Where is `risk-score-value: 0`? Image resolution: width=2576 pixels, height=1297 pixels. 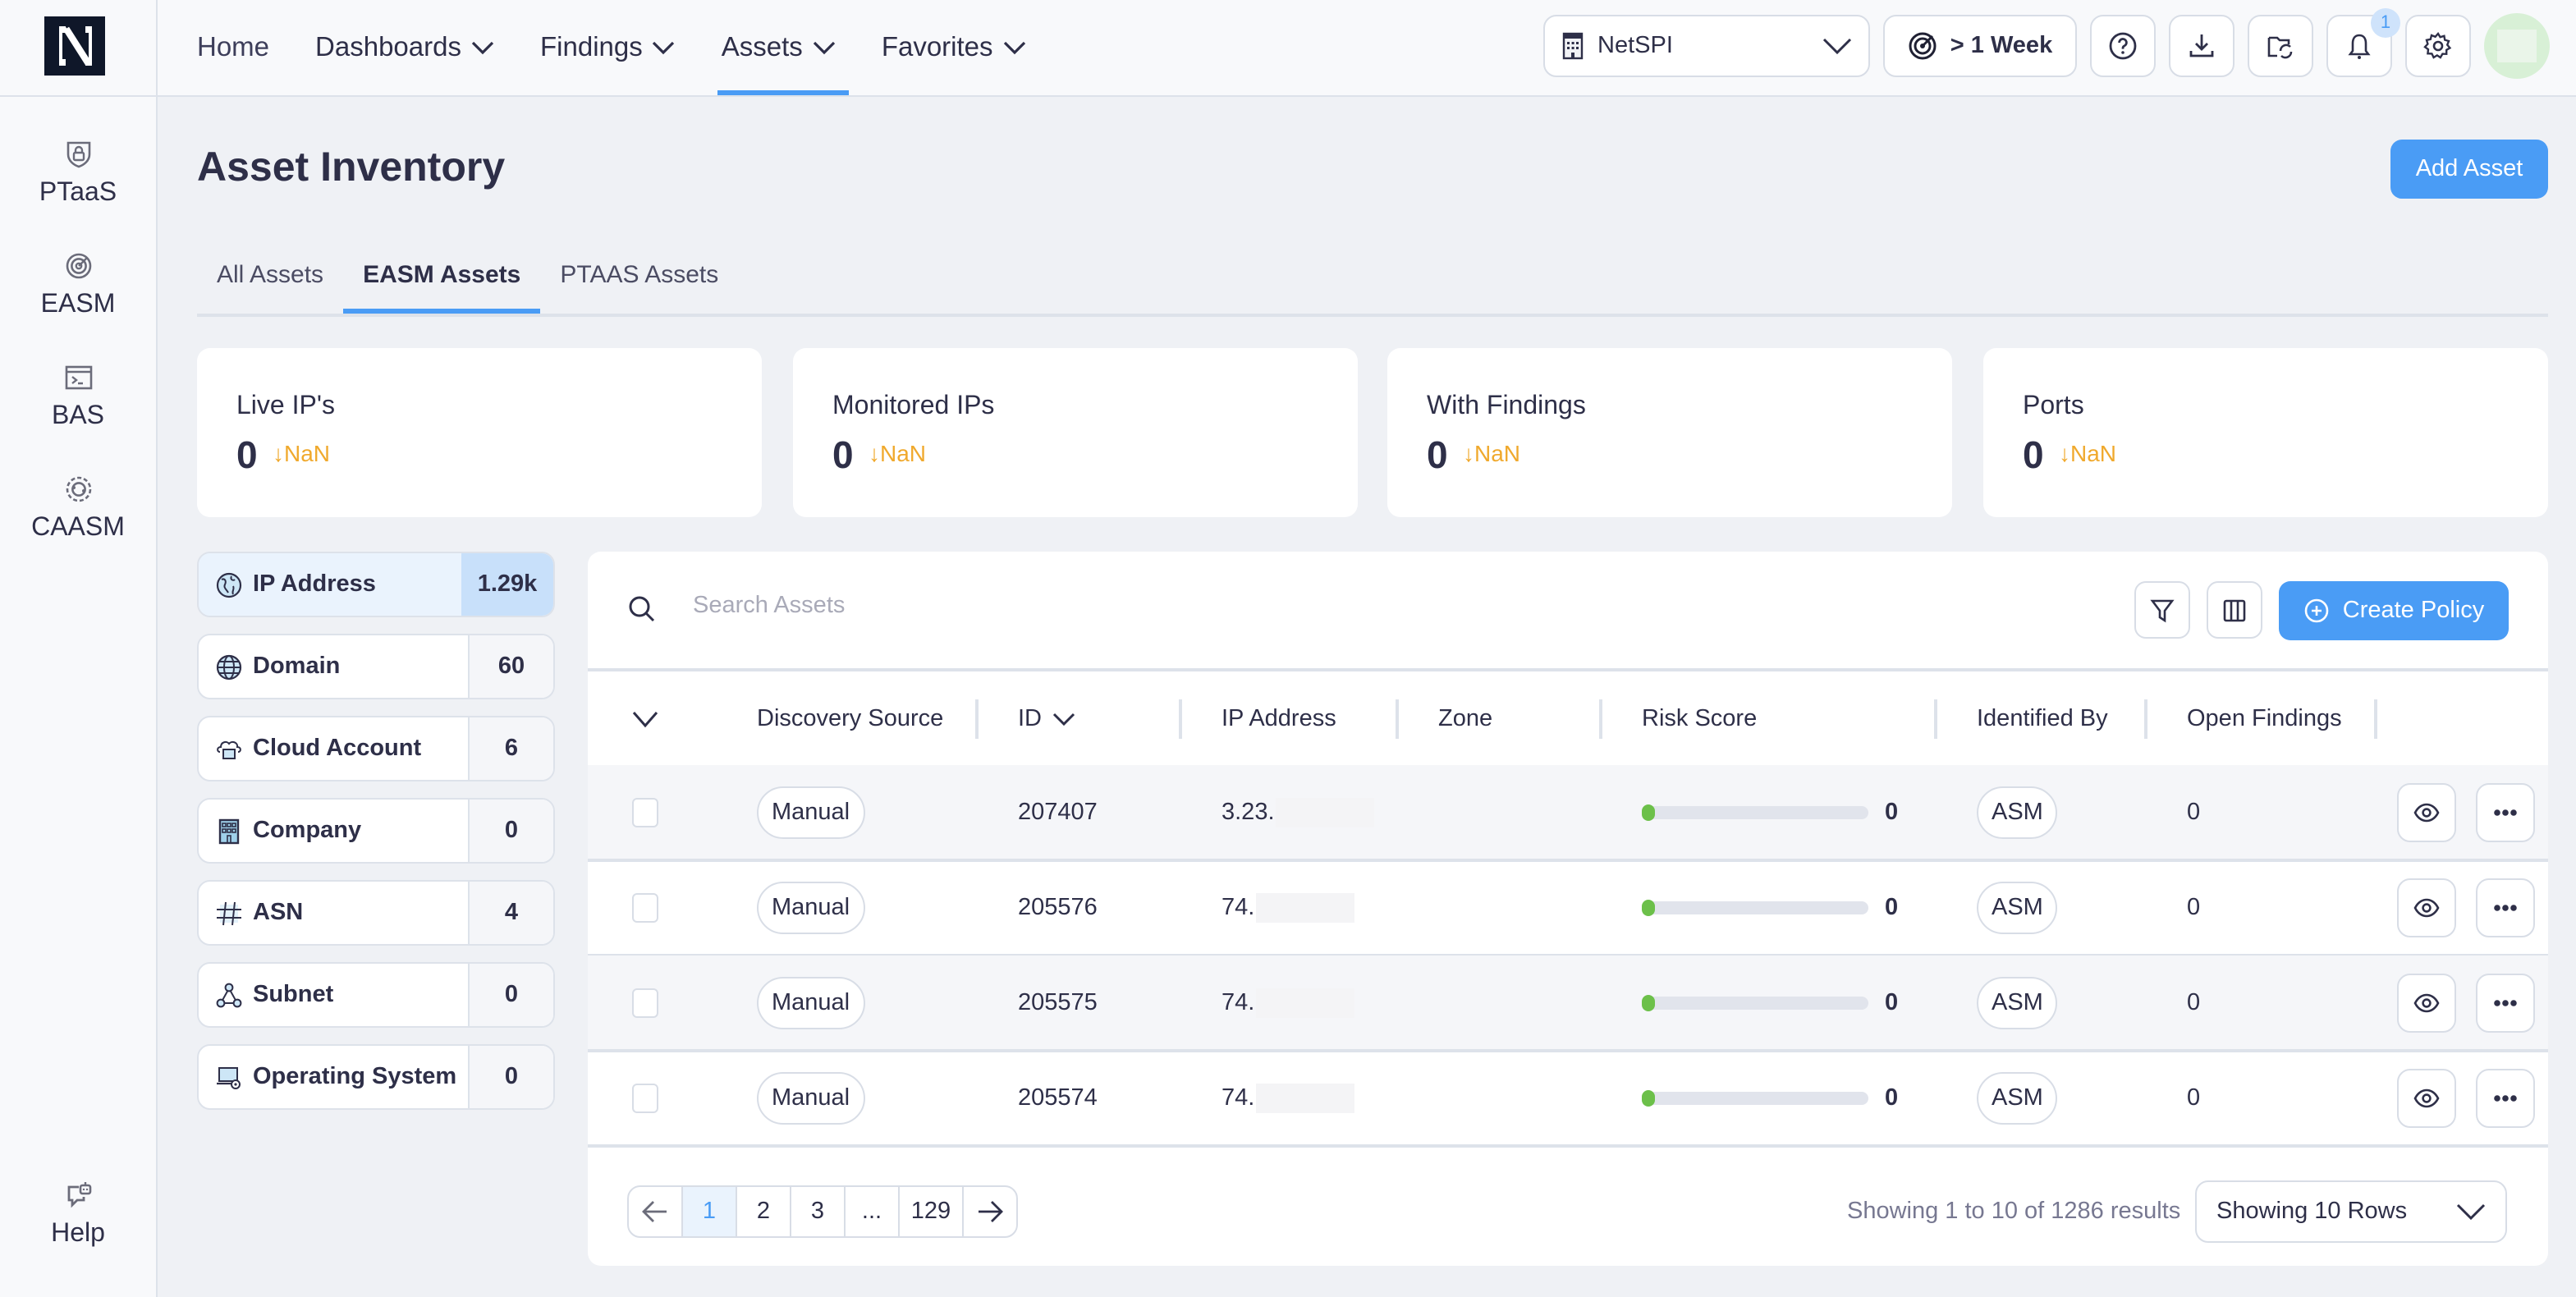
risk-score-value: 0 is located at coordinates (1892, 907).